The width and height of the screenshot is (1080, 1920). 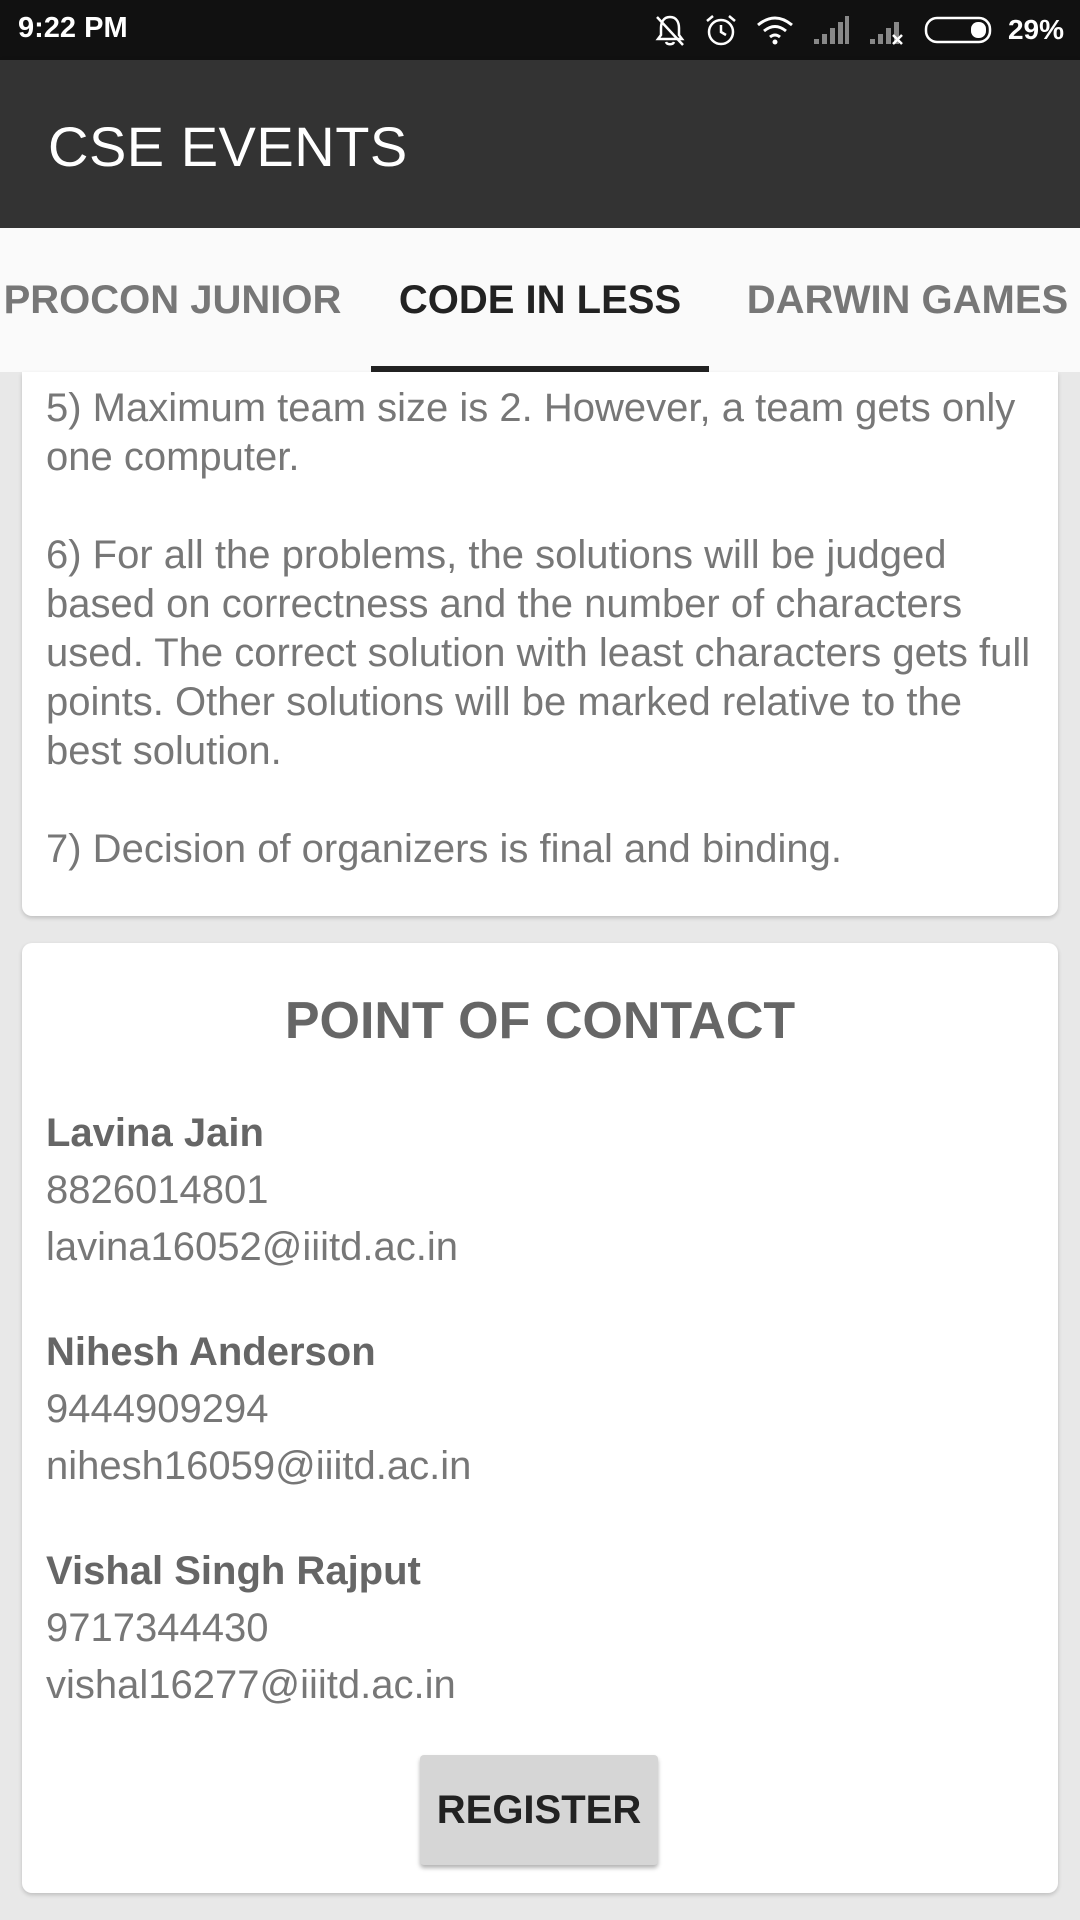 What do you see at coordinates (228, 146) in the screenshot?
I see `app-title: CSE EVENTS` at bounding box center [228, 146].